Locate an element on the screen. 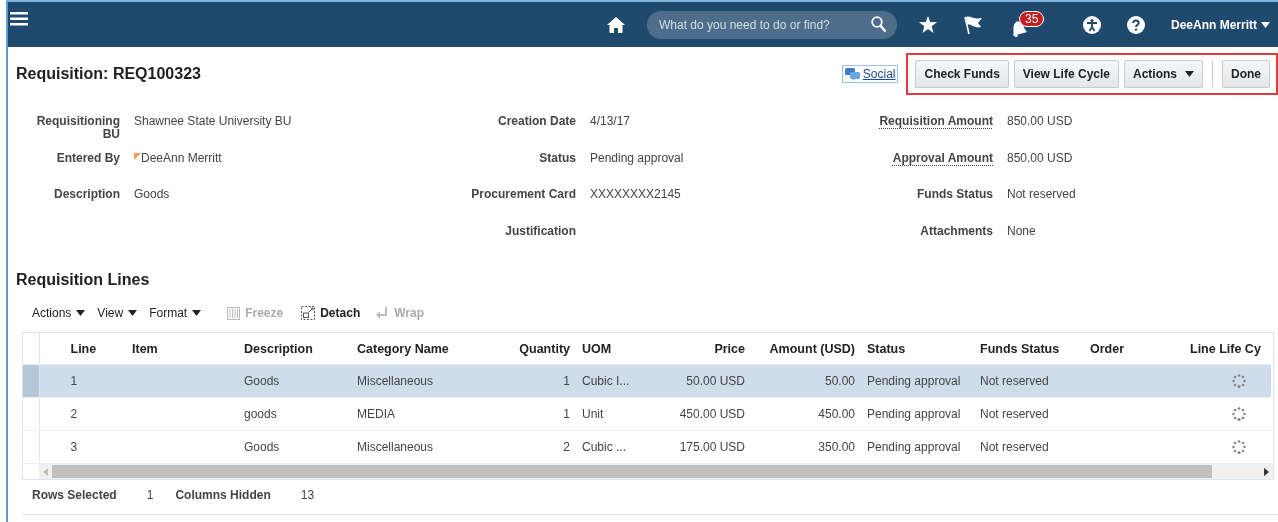  field-label: Requisitioning BU is located at coordinates (77, 128).